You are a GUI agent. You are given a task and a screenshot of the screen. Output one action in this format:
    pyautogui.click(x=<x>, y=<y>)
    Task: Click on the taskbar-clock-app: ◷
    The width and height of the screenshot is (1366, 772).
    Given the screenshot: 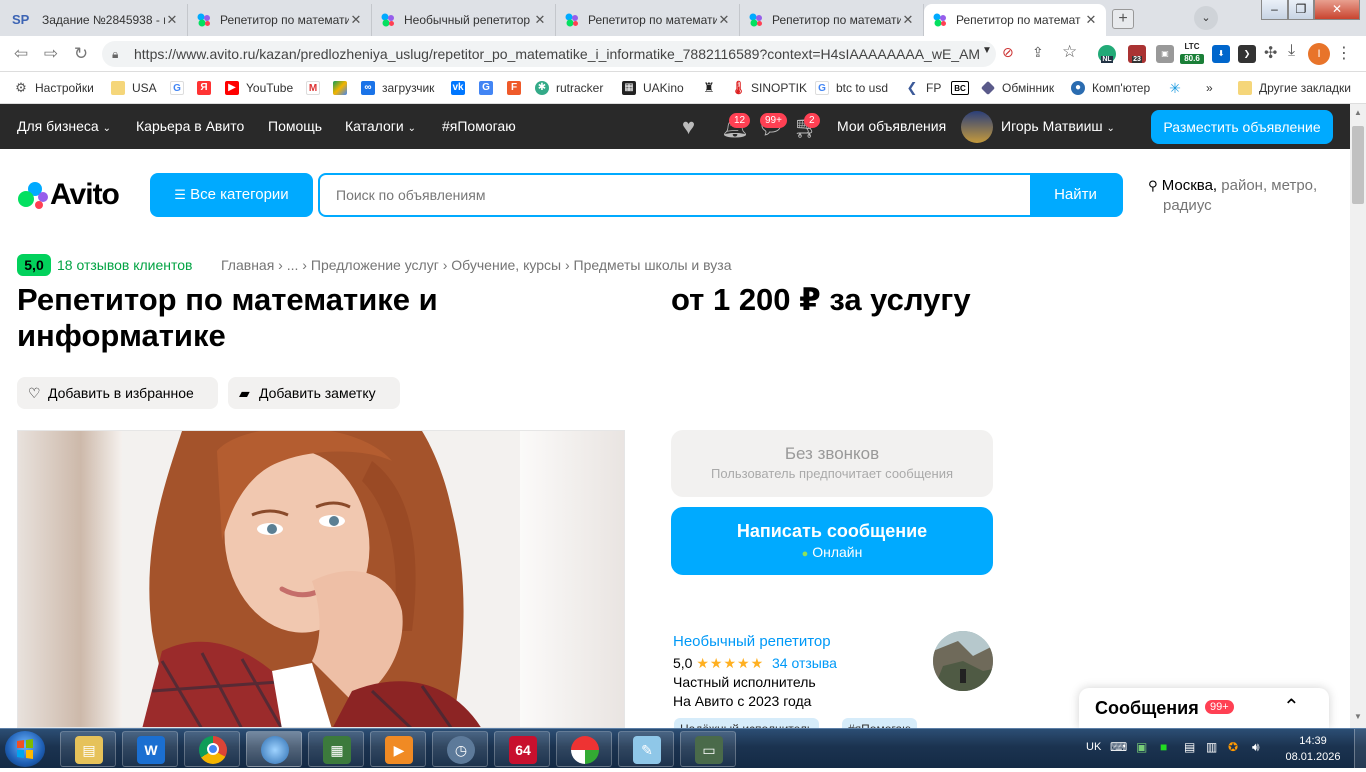 What is the action you would take?
    pyautogui.click(x=460, y=749)
    